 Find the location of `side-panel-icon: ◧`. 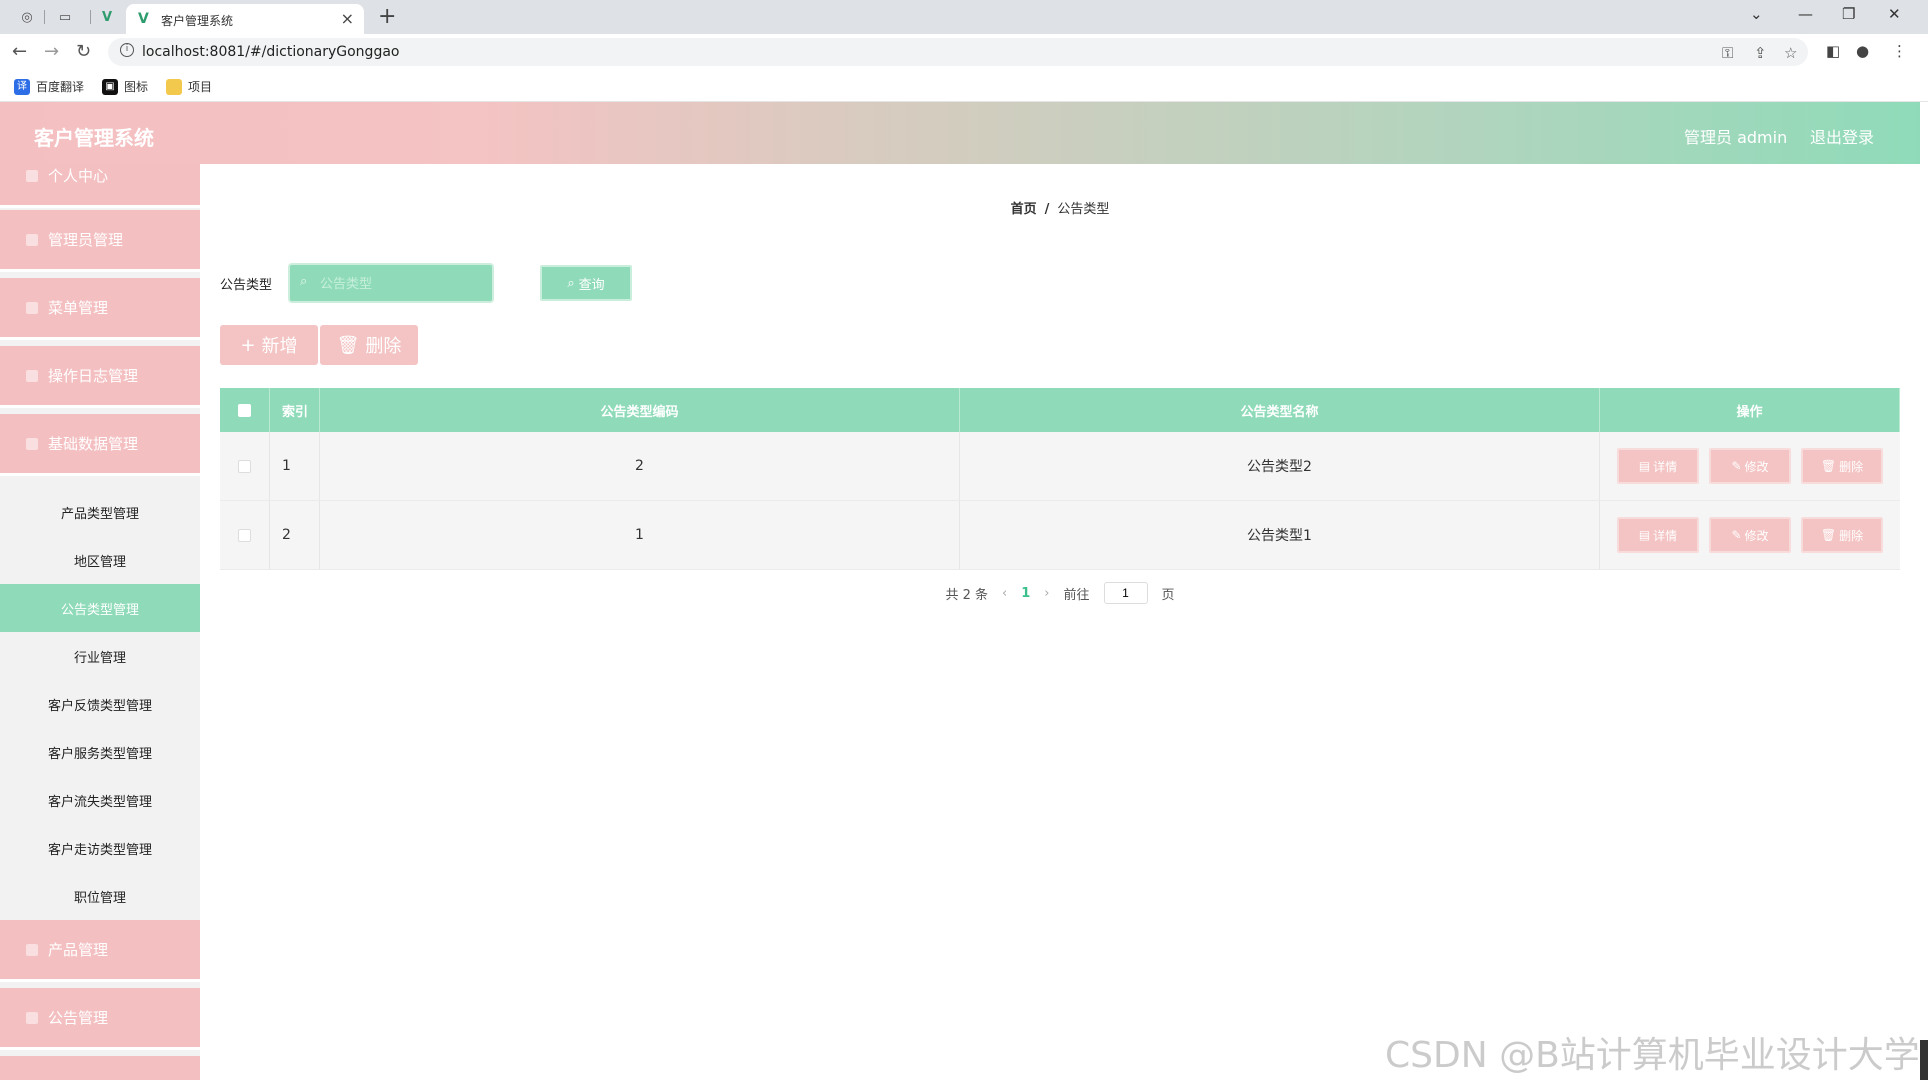

side-panel-icon: ◧ is located at coordinates (1833, 51).